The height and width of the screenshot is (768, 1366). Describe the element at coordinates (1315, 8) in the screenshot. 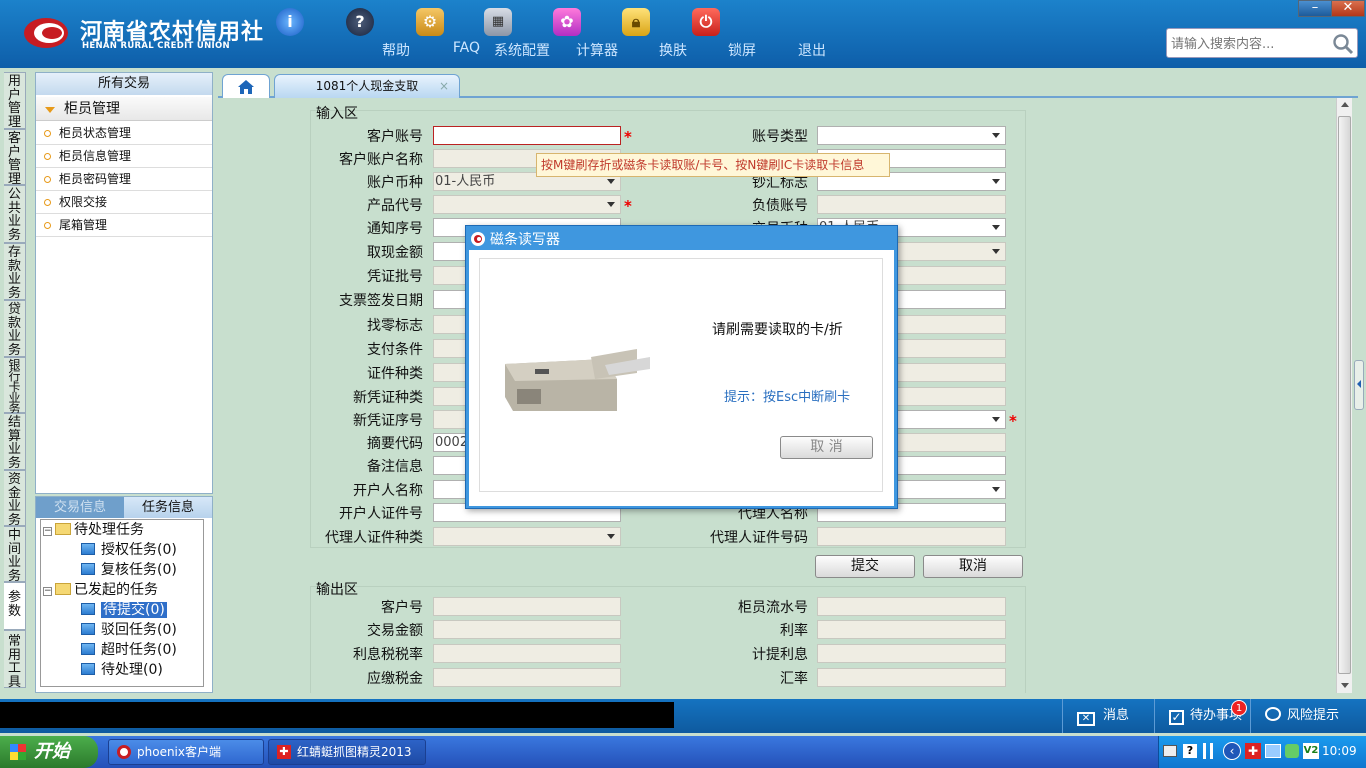

I see `minimize-button: –` at that location.